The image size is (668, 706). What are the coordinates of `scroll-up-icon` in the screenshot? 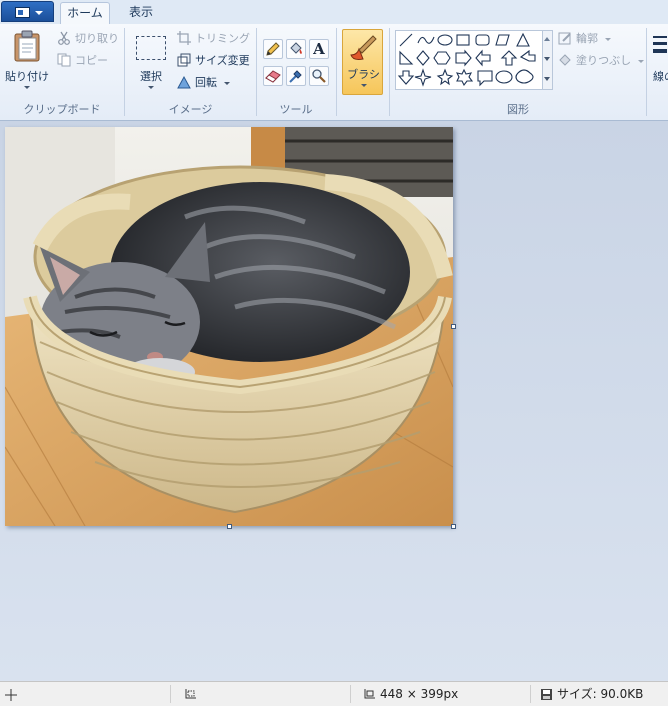 It's located at (547, 39).